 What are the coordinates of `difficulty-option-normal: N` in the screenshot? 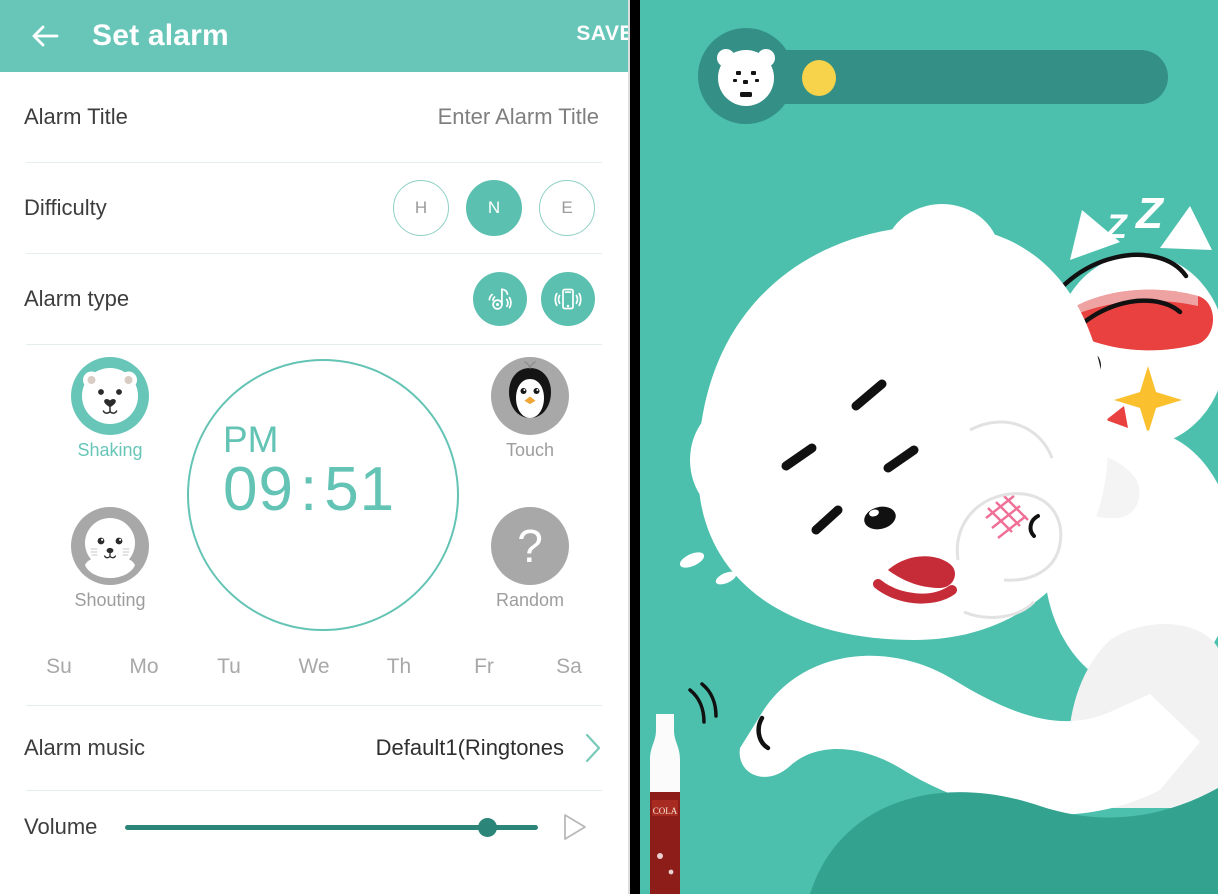 It's located at (494, 208).